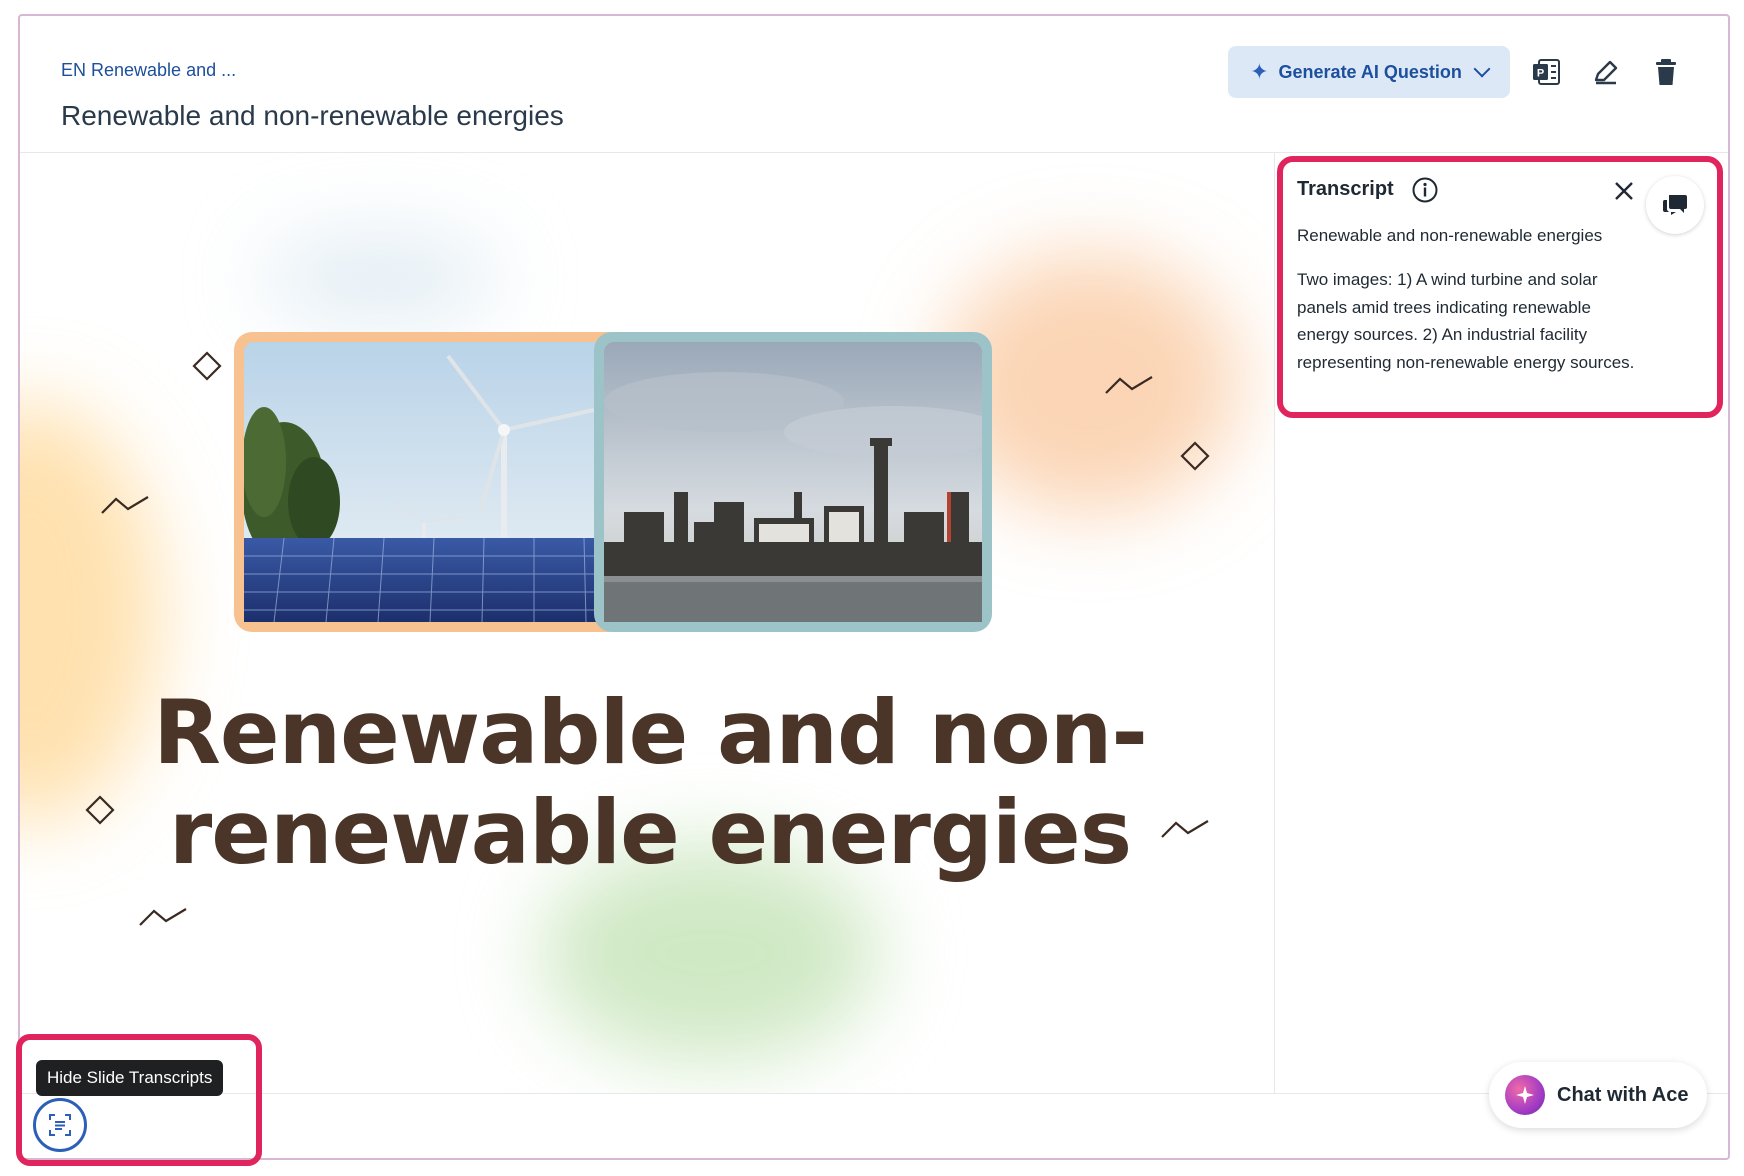 This screenshot has width=1744, height=1176. I want to click on sparkle-icon, so click(1525, 1095).